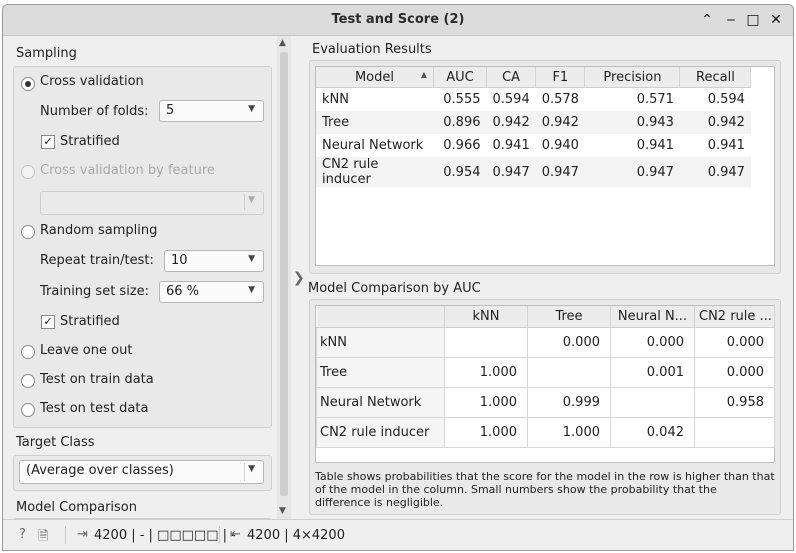 Image resolution: width=796 pixels, height=553 pixels. I want to click on cv-by-feature-label: Cross validation by feature, so click(127, 170).